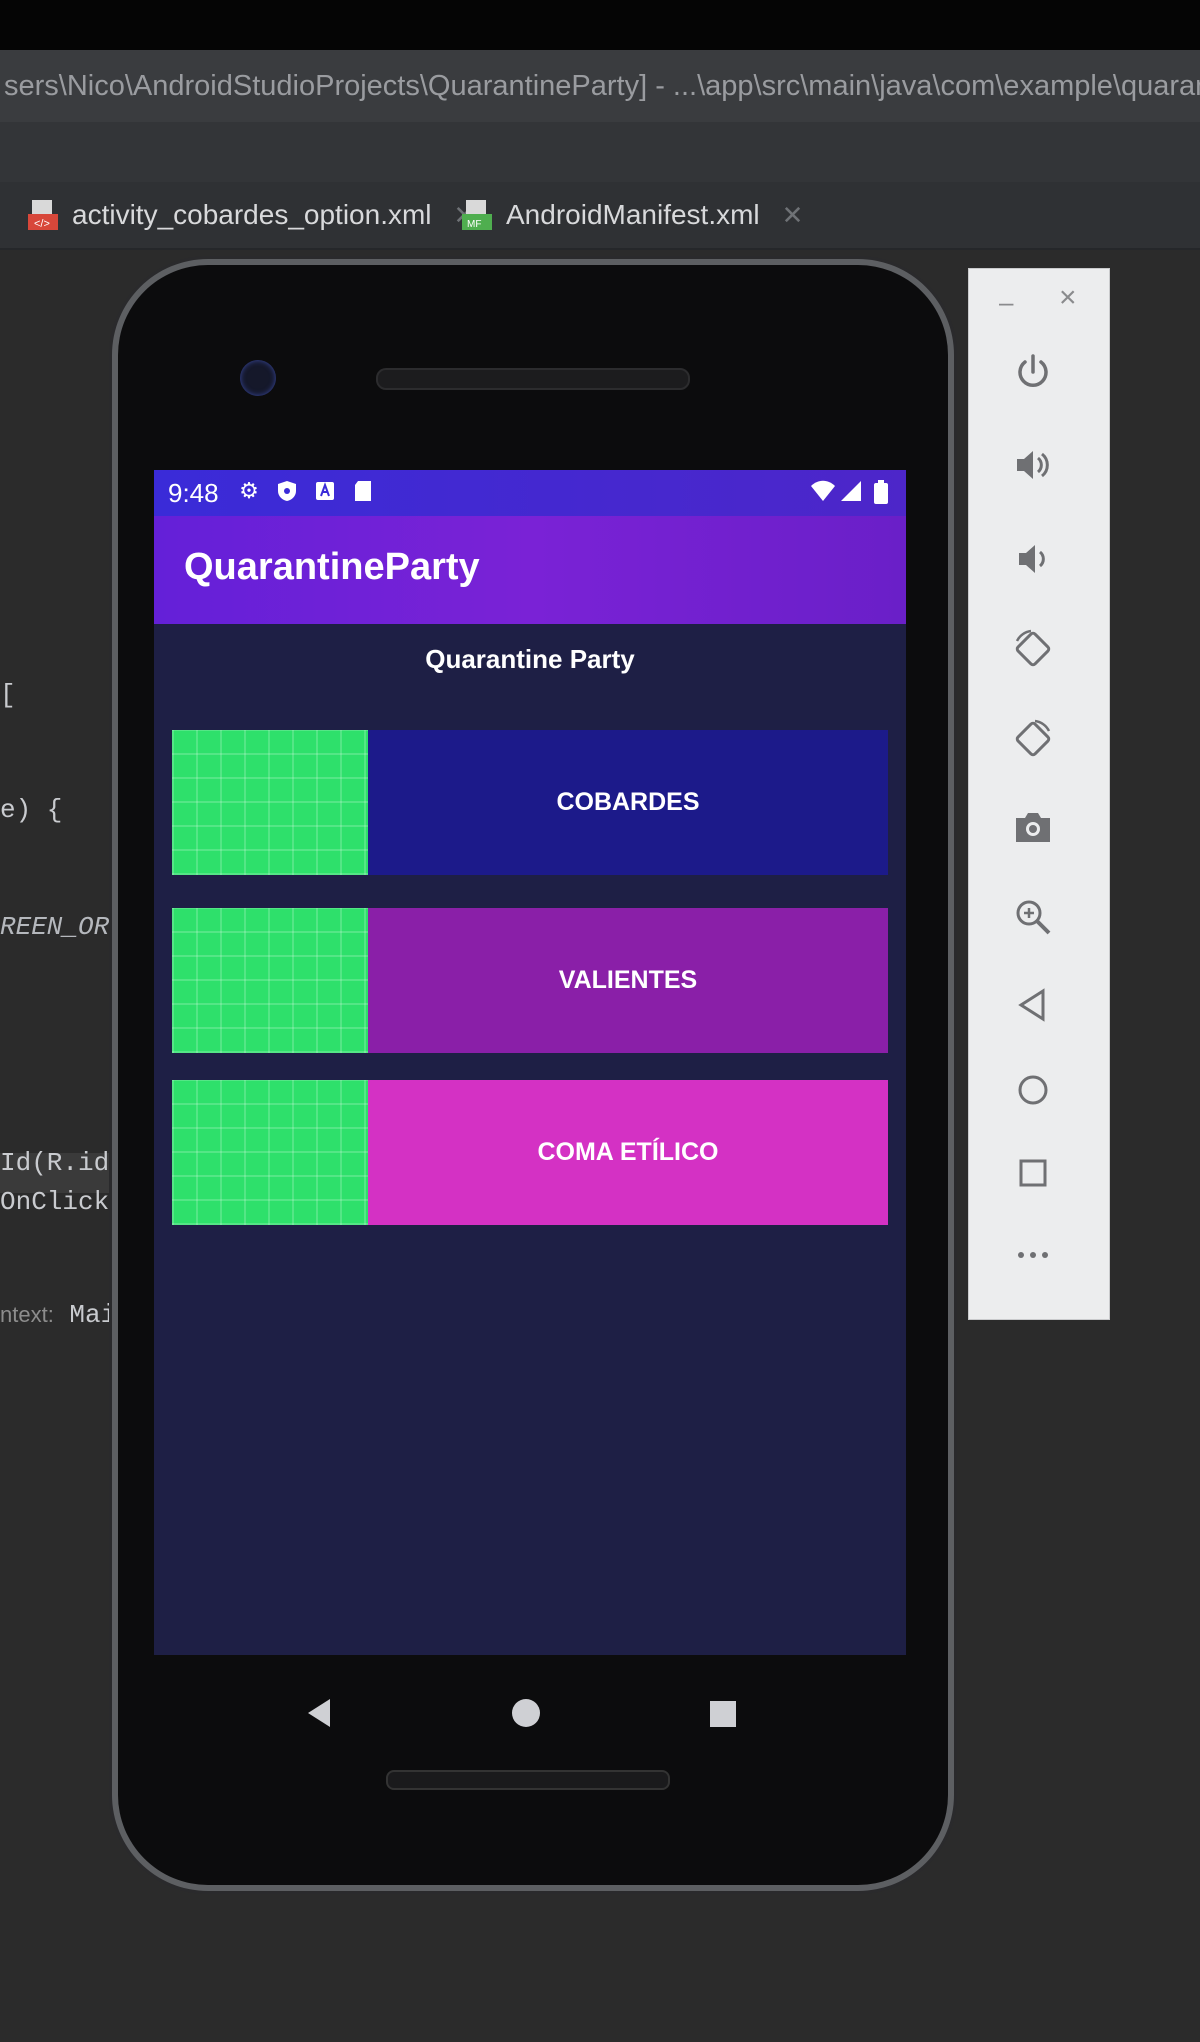 This screenshot has height=2042, width=1200. I want to click on wifi-icon, so click(822, 491).